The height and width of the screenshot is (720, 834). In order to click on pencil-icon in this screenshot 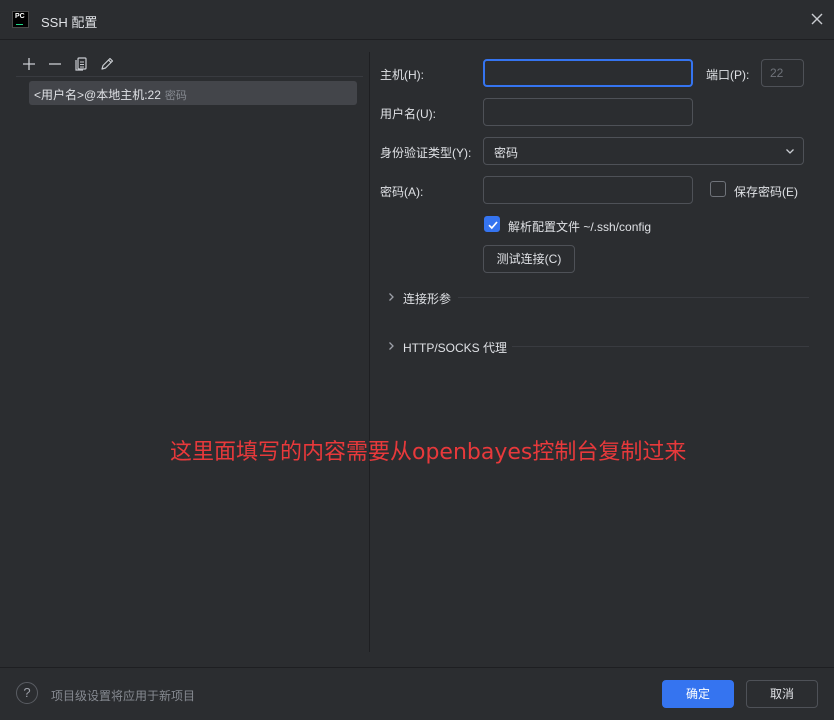, I will do `click(107, 64)`.